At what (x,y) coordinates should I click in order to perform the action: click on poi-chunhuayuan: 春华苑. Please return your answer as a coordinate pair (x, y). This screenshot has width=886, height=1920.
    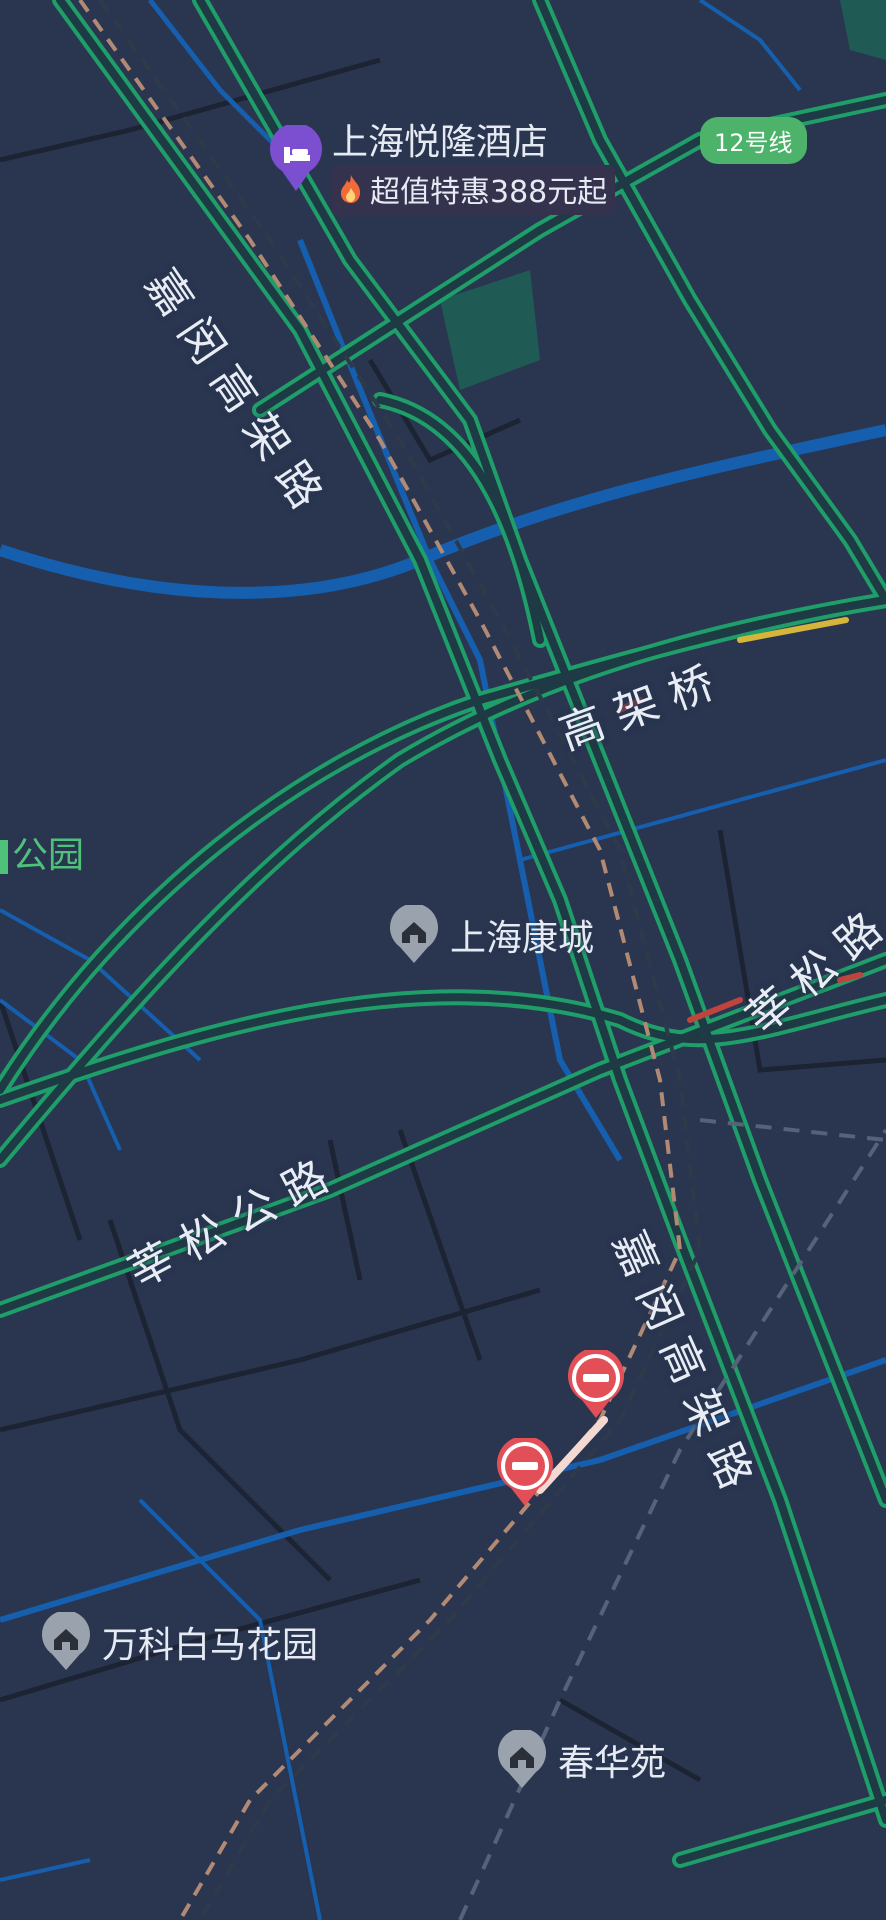
    Looking at the image, I should click on (581, 1759).